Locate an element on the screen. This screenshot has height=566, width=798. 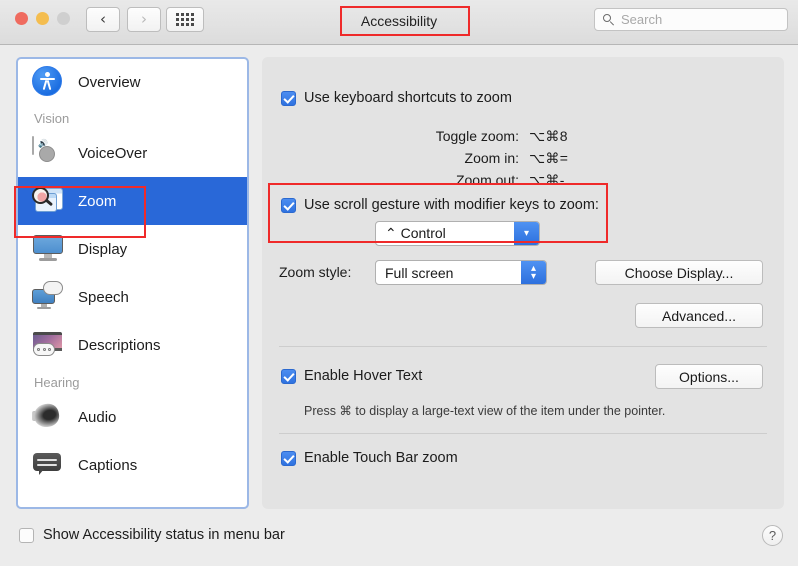
search-icon is located at coordinates (609, 19).